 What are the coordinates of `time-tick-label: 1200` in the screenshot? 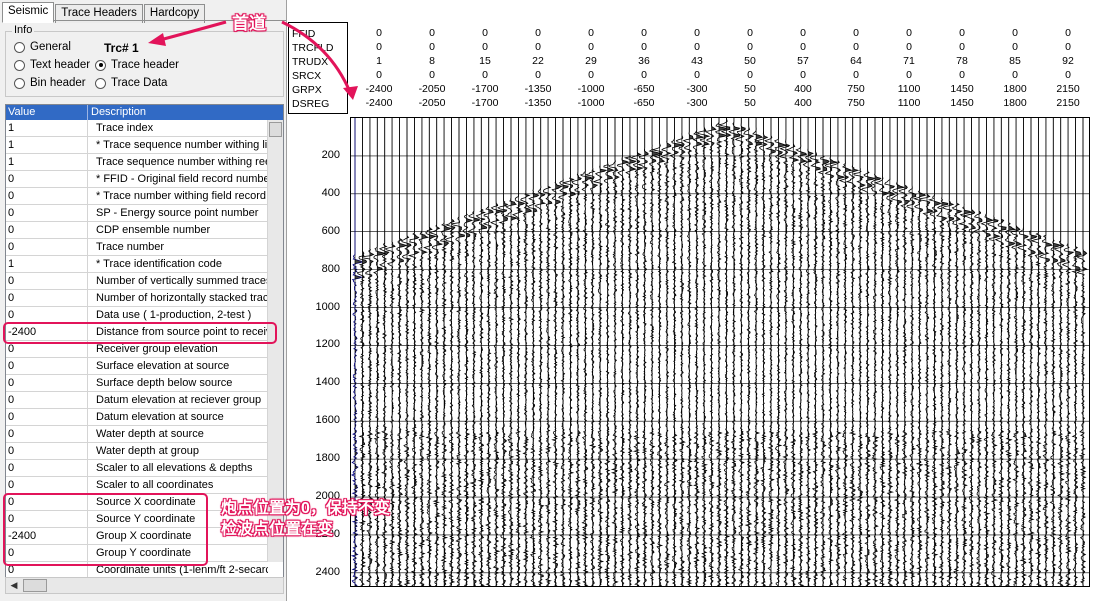 It's located at (327, 344).